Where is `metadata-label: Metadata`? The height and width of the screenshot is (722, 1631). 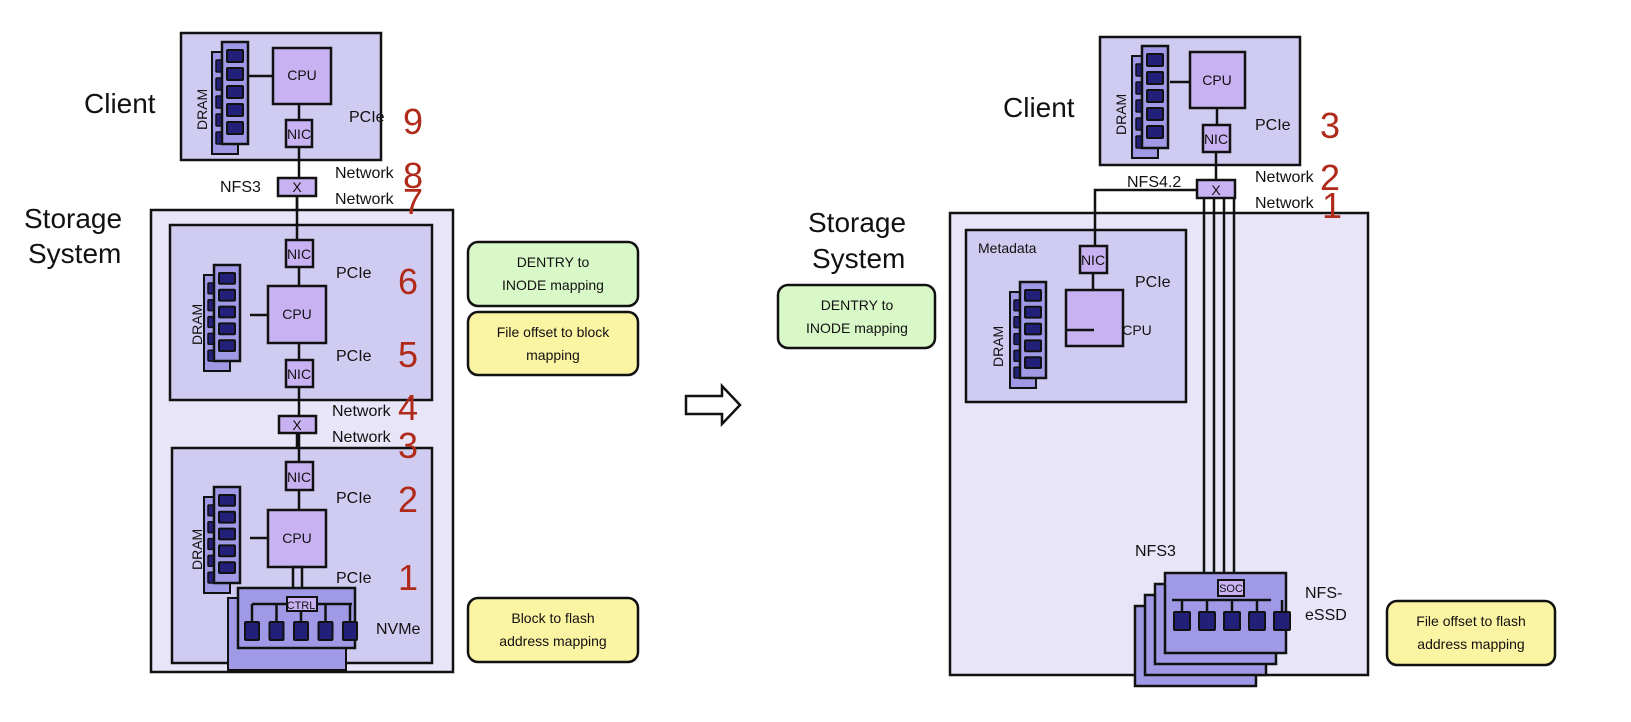 metadata-label: Metadata is located at coordinates (1007, 248).